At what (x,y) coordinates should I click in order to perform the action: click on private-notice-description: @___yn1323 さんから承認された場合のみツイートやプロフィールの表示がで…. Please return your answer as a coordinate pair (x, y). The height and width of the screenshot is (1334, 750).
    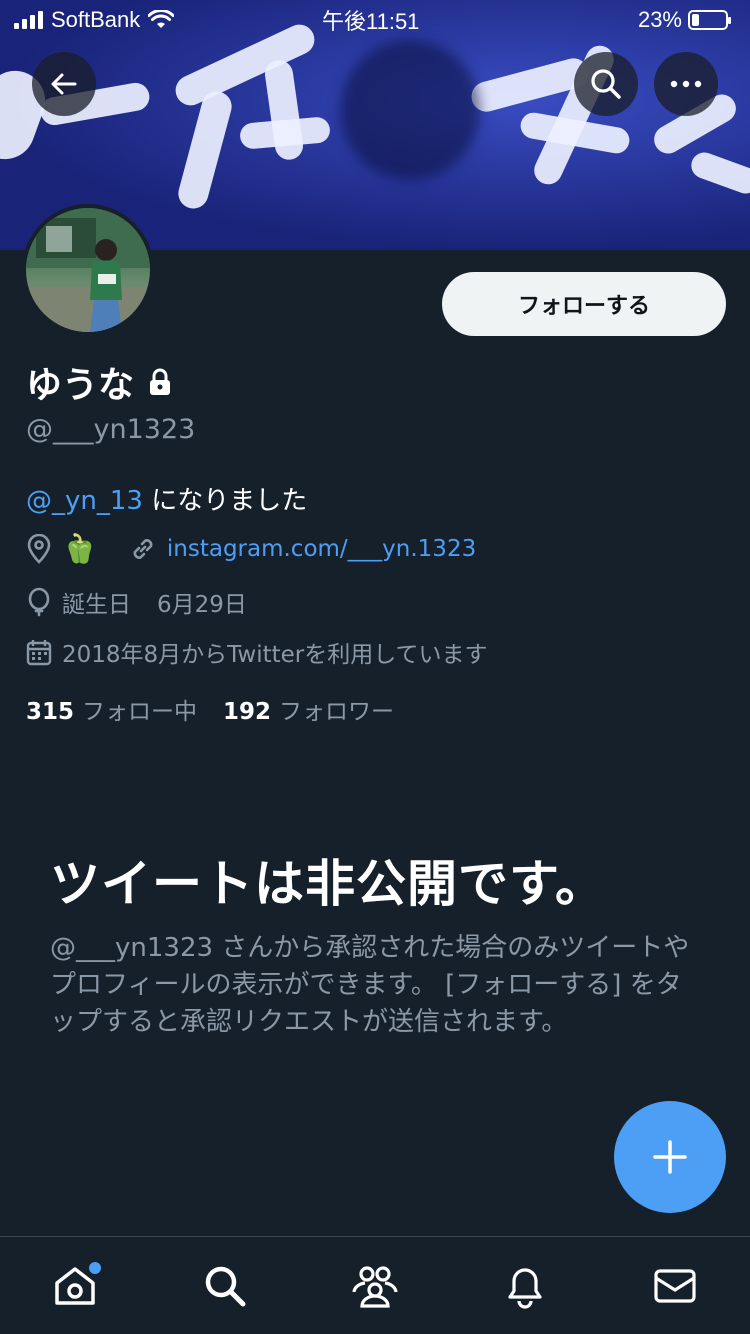
    Looking at the image, I should click on (370, 985).